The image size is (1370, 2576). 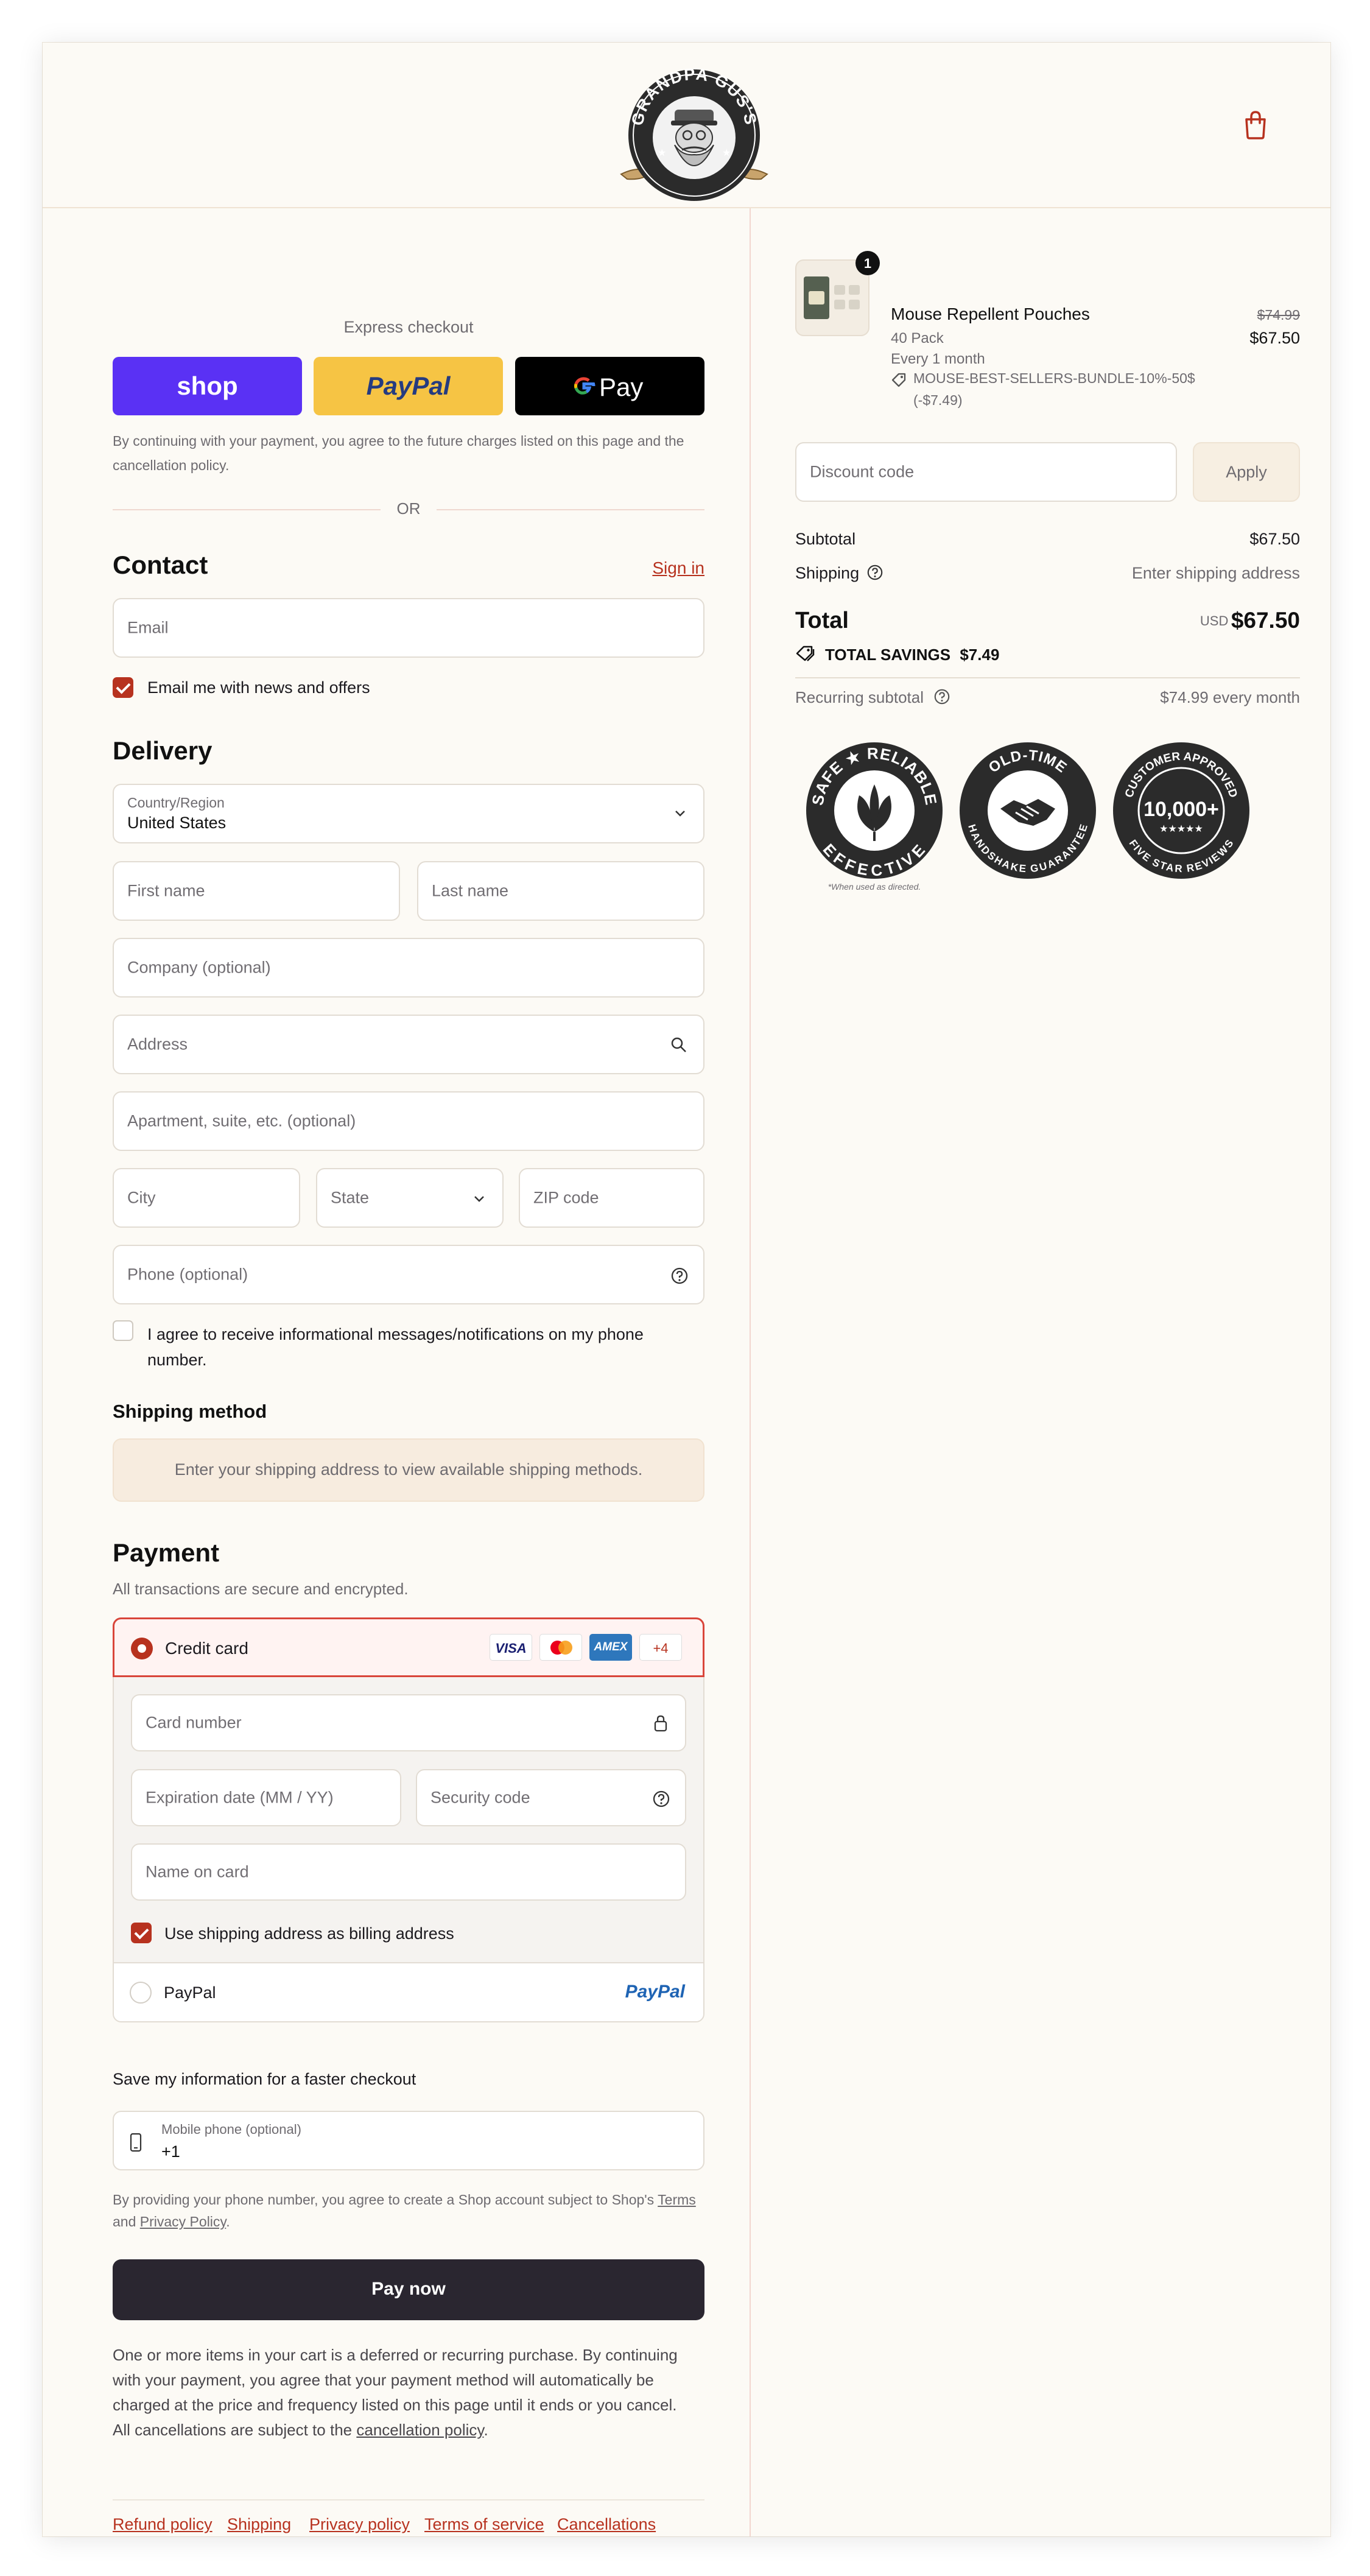 I want to click on paypal-express-label: PayPal, so click(x=409, y=385).